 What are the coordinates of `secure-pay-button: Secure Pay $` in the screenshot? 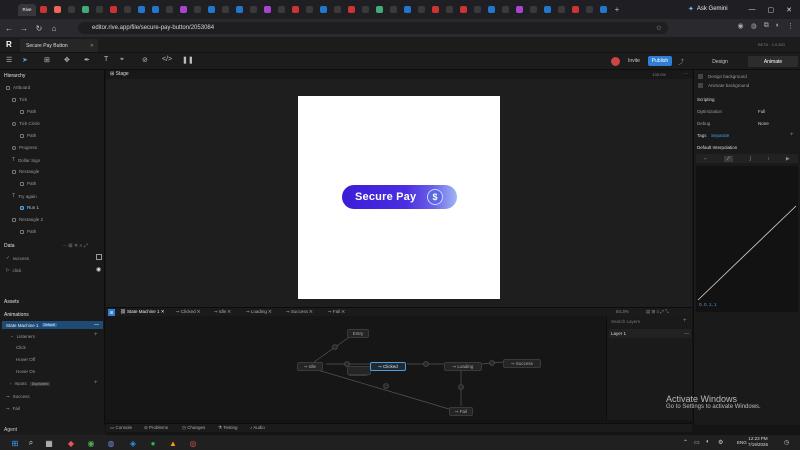 It's located at (399, 197).